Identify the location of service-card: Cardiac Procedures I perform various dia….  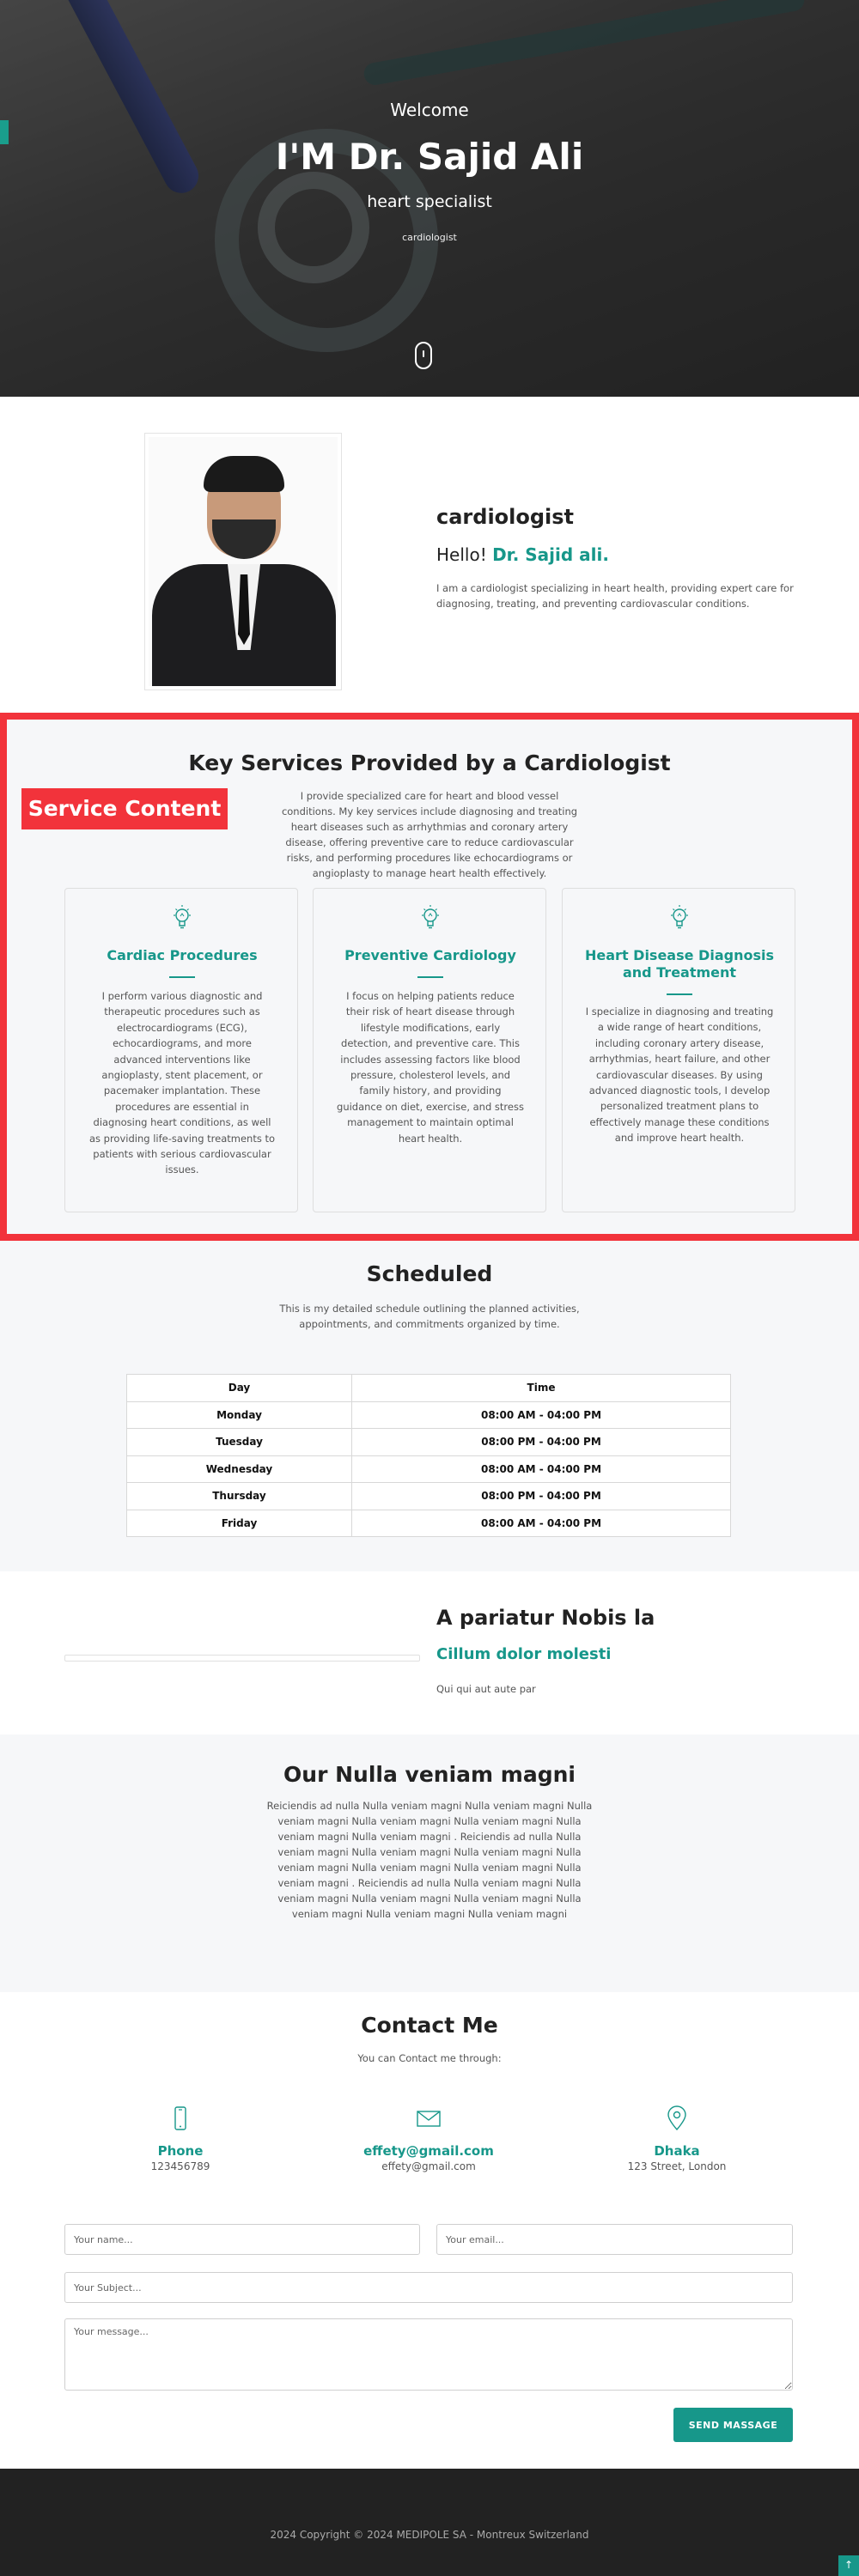
(181, 1050).